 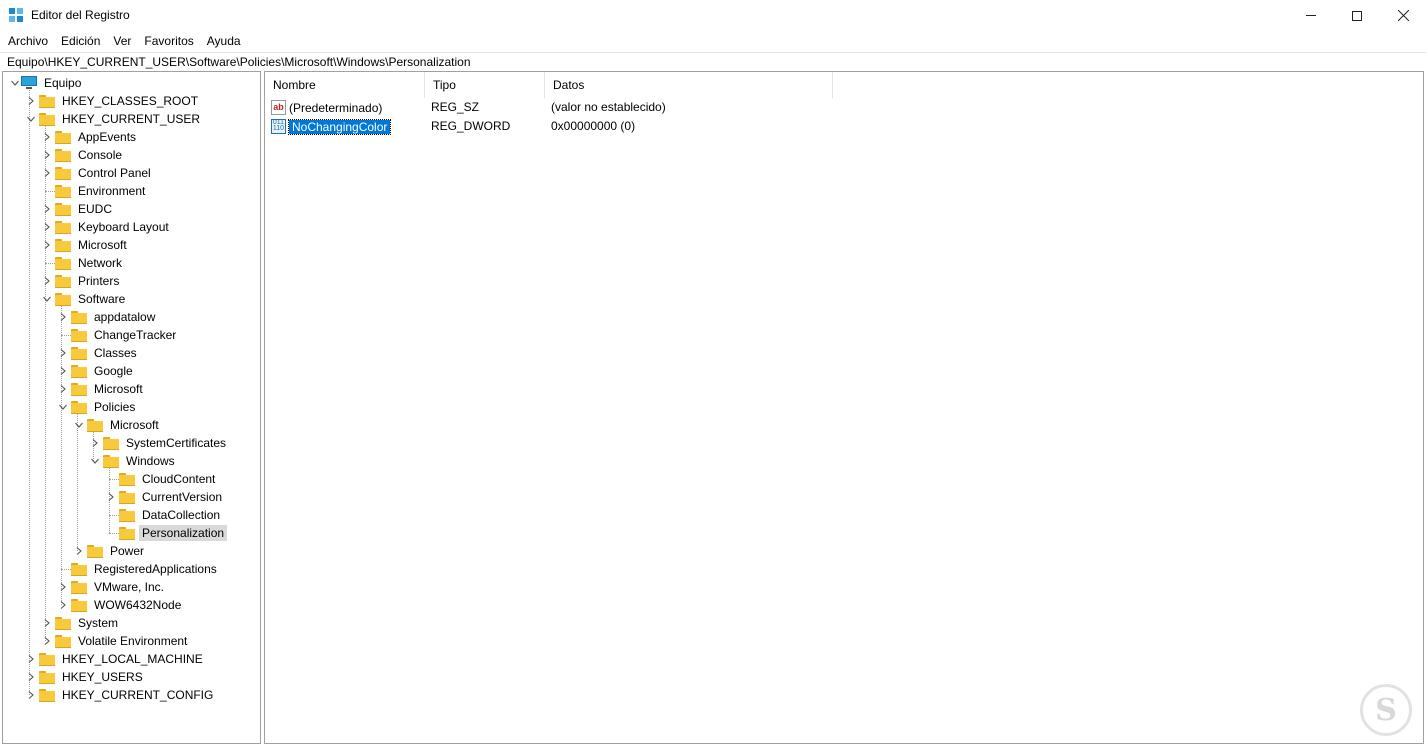 I want to click on tree-item: HKEY_USERS, so click(x=85, y=677).